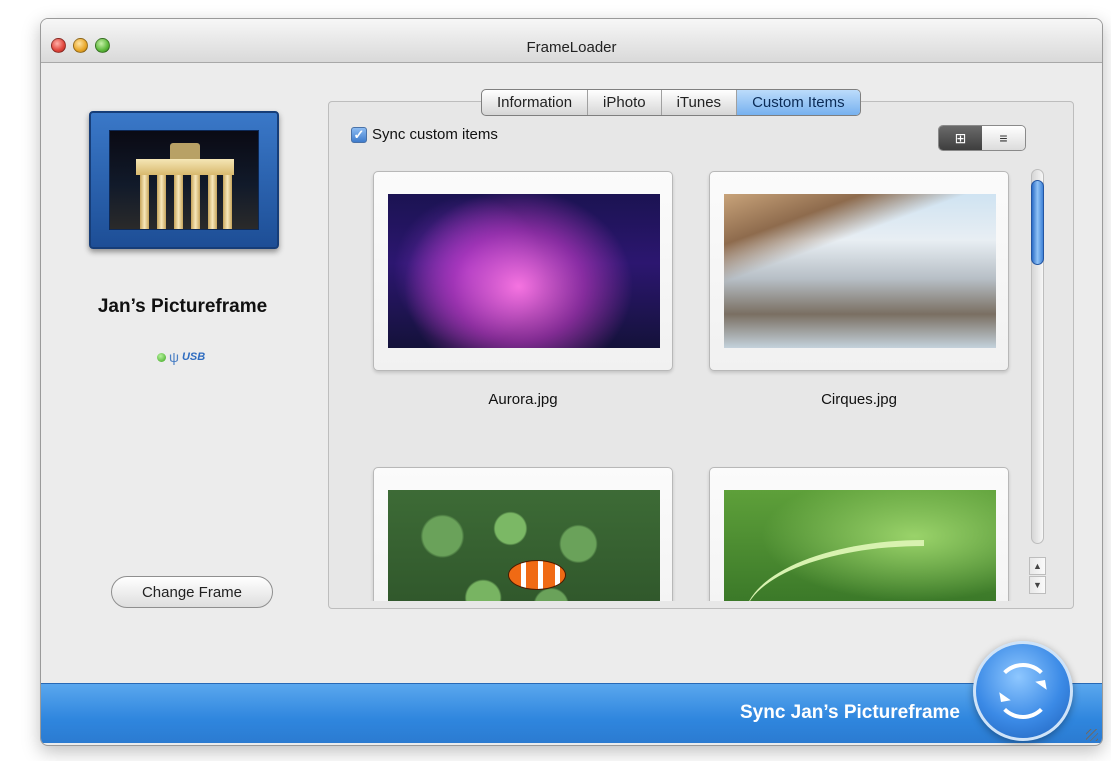 The image size is (1111, 761). I want to click on item-thumbnail-dewdrop, so click(860, 545).